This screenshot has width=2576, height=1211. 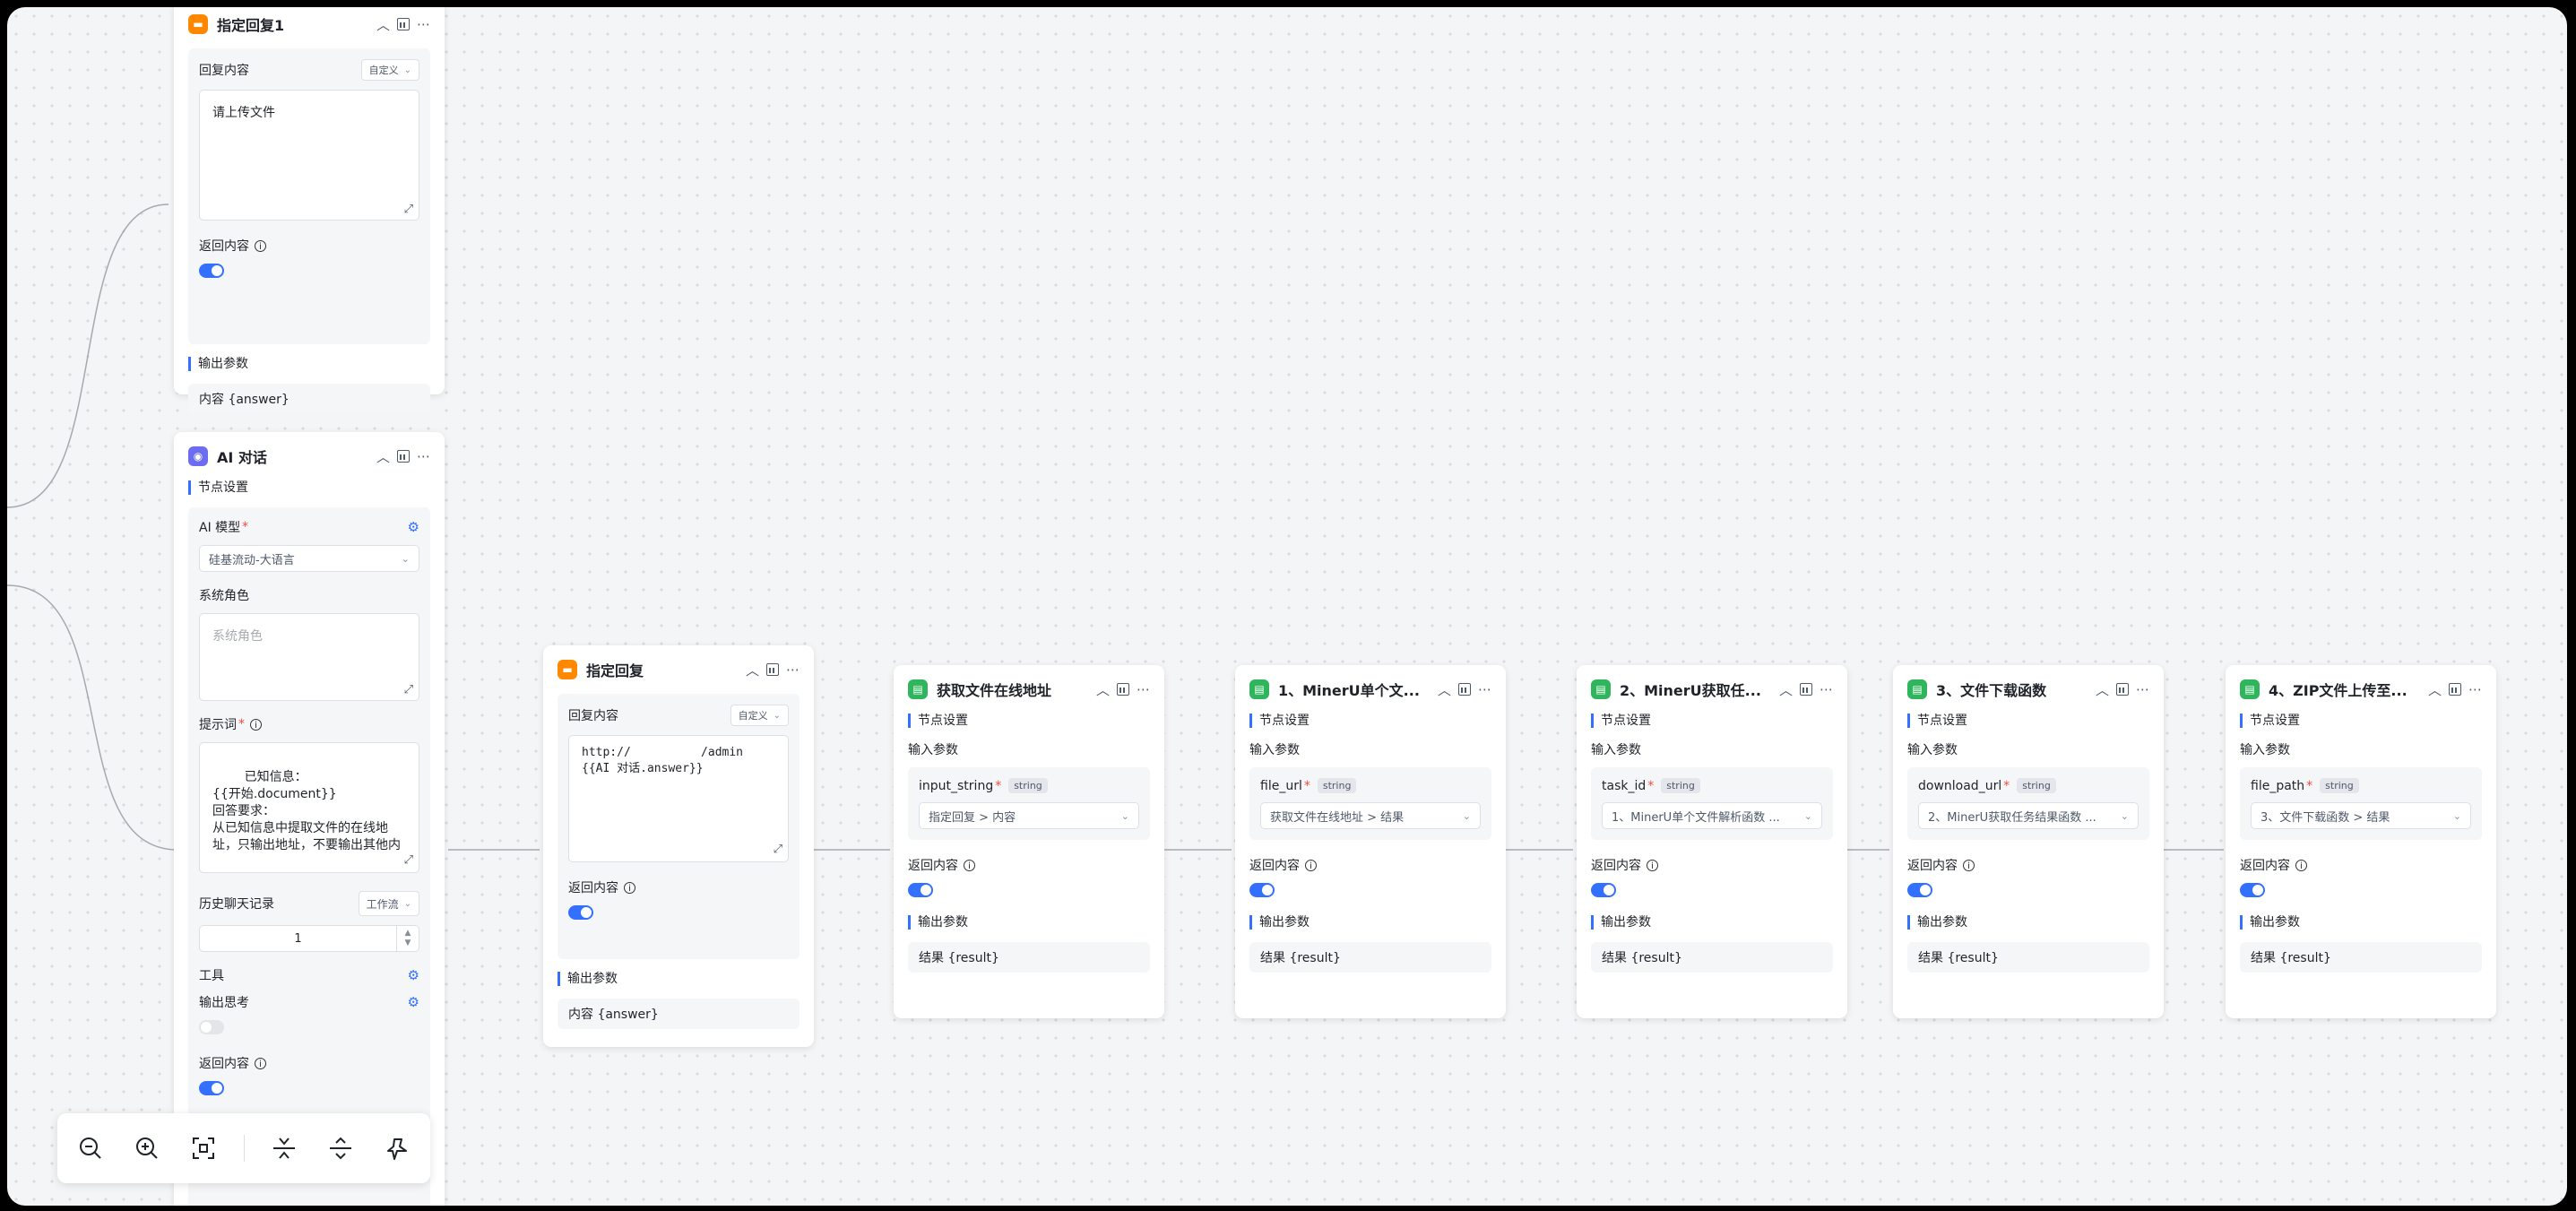 I want to click on info-icon: i, so click(x=969, y=865).